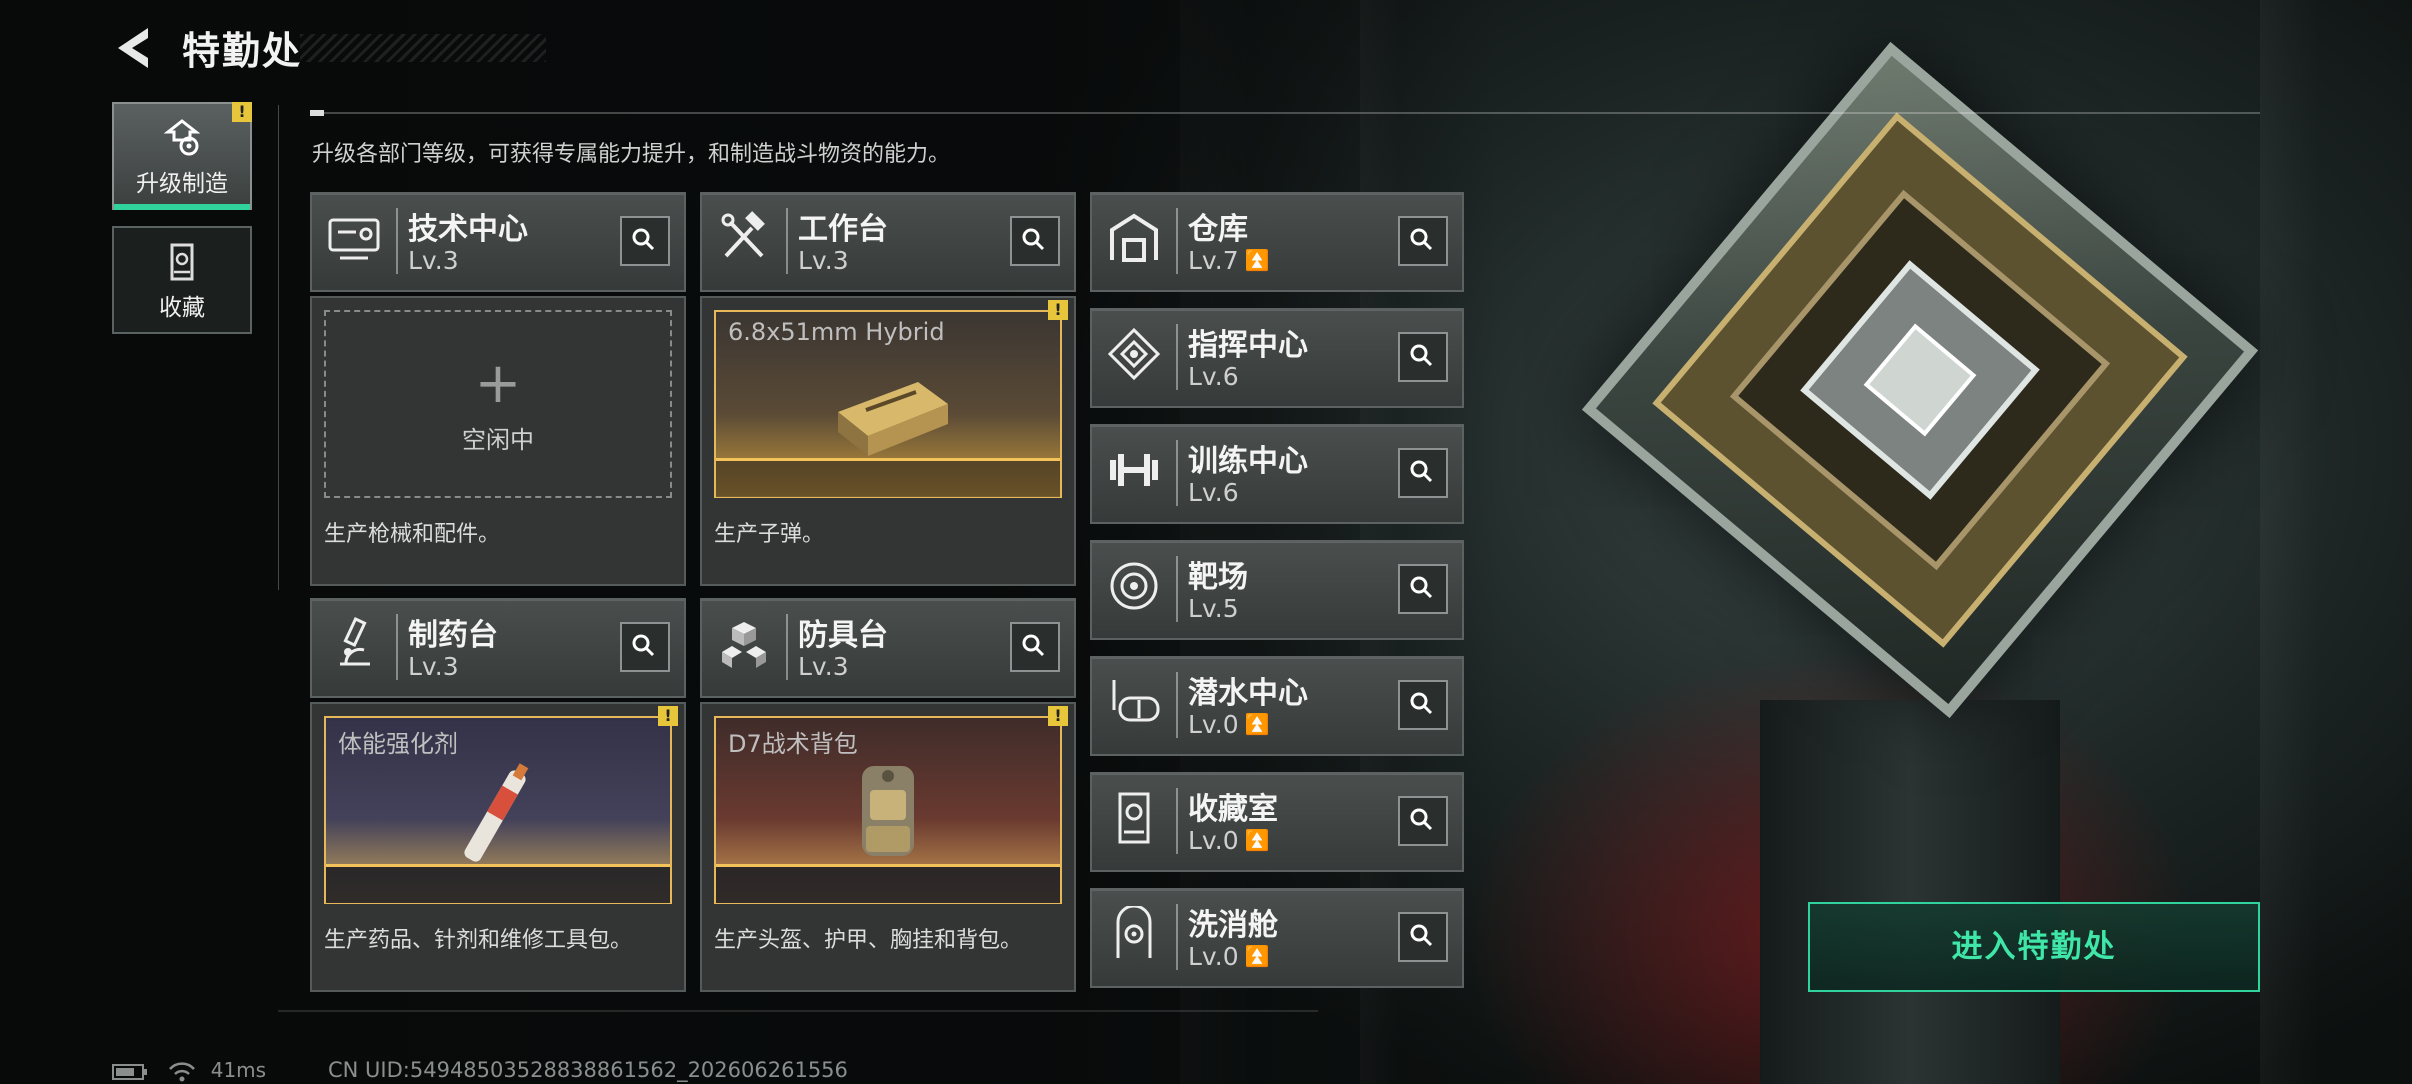 This screenshot has height=1084, width=2412. What do you see at coordinates (1277, 590) in the screenshot?
I see `facility-shooting-range: 靶场 Lv.5` at bounding box center [1277, 590].